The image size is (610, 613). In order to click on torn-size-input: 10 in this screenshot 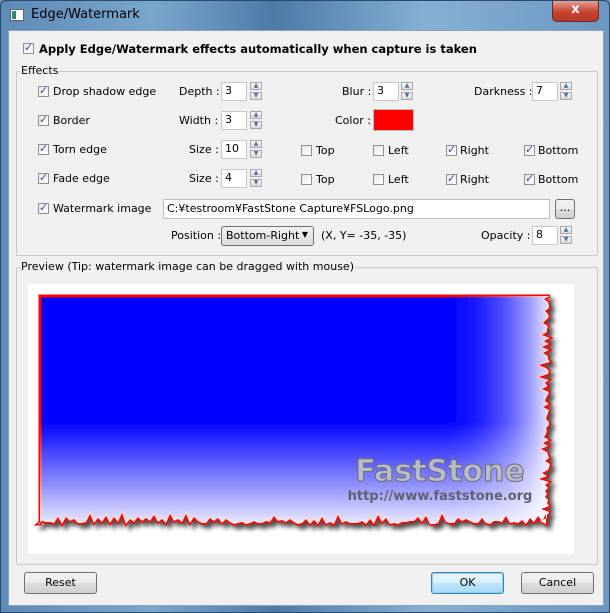, I will do `click(234, 149)`.